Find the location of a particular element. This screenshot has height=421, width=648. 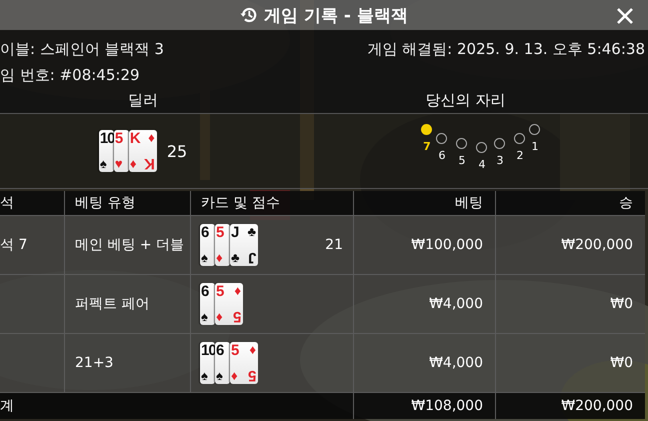

card-suit: ♥ is located at coordinates (118, 164).